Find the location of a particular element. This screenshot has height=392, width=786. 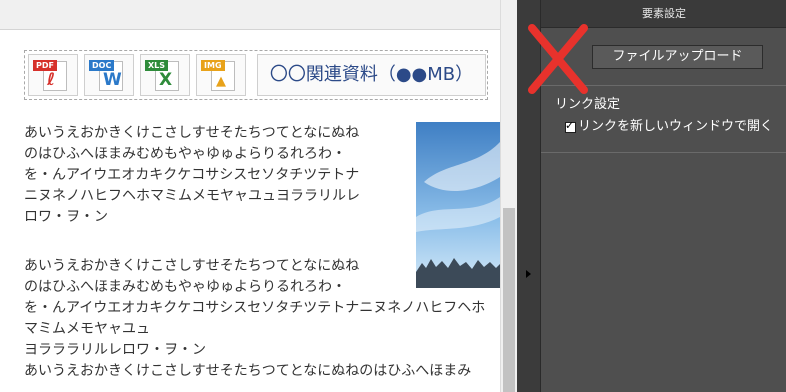

link-settings-heading: リンク設定 is located at coordinates (588, 104).